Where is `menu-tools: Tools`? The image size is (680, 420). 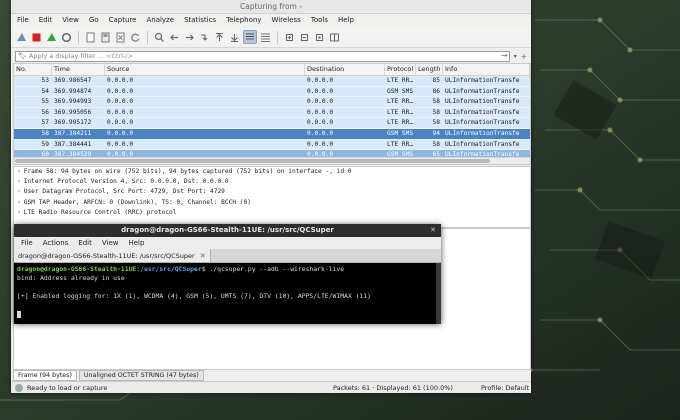 menu-tools: Tools is located at coordinates (320, 20).